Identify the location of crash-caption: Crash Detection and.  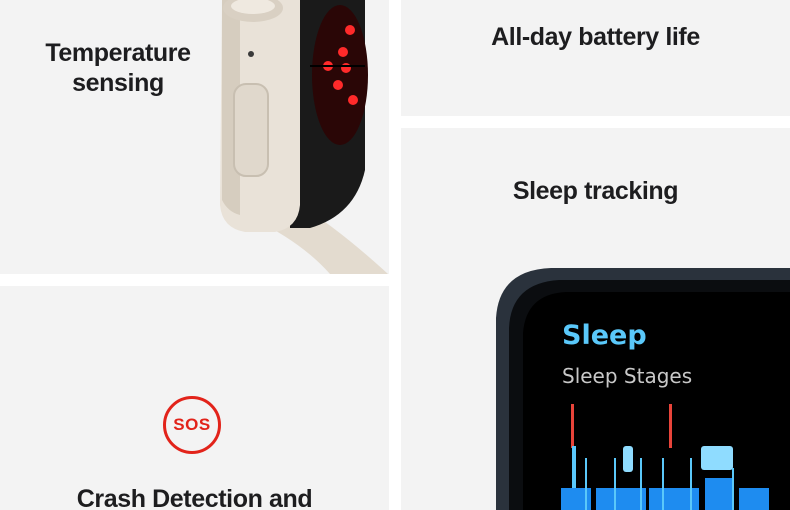
(194, 497).